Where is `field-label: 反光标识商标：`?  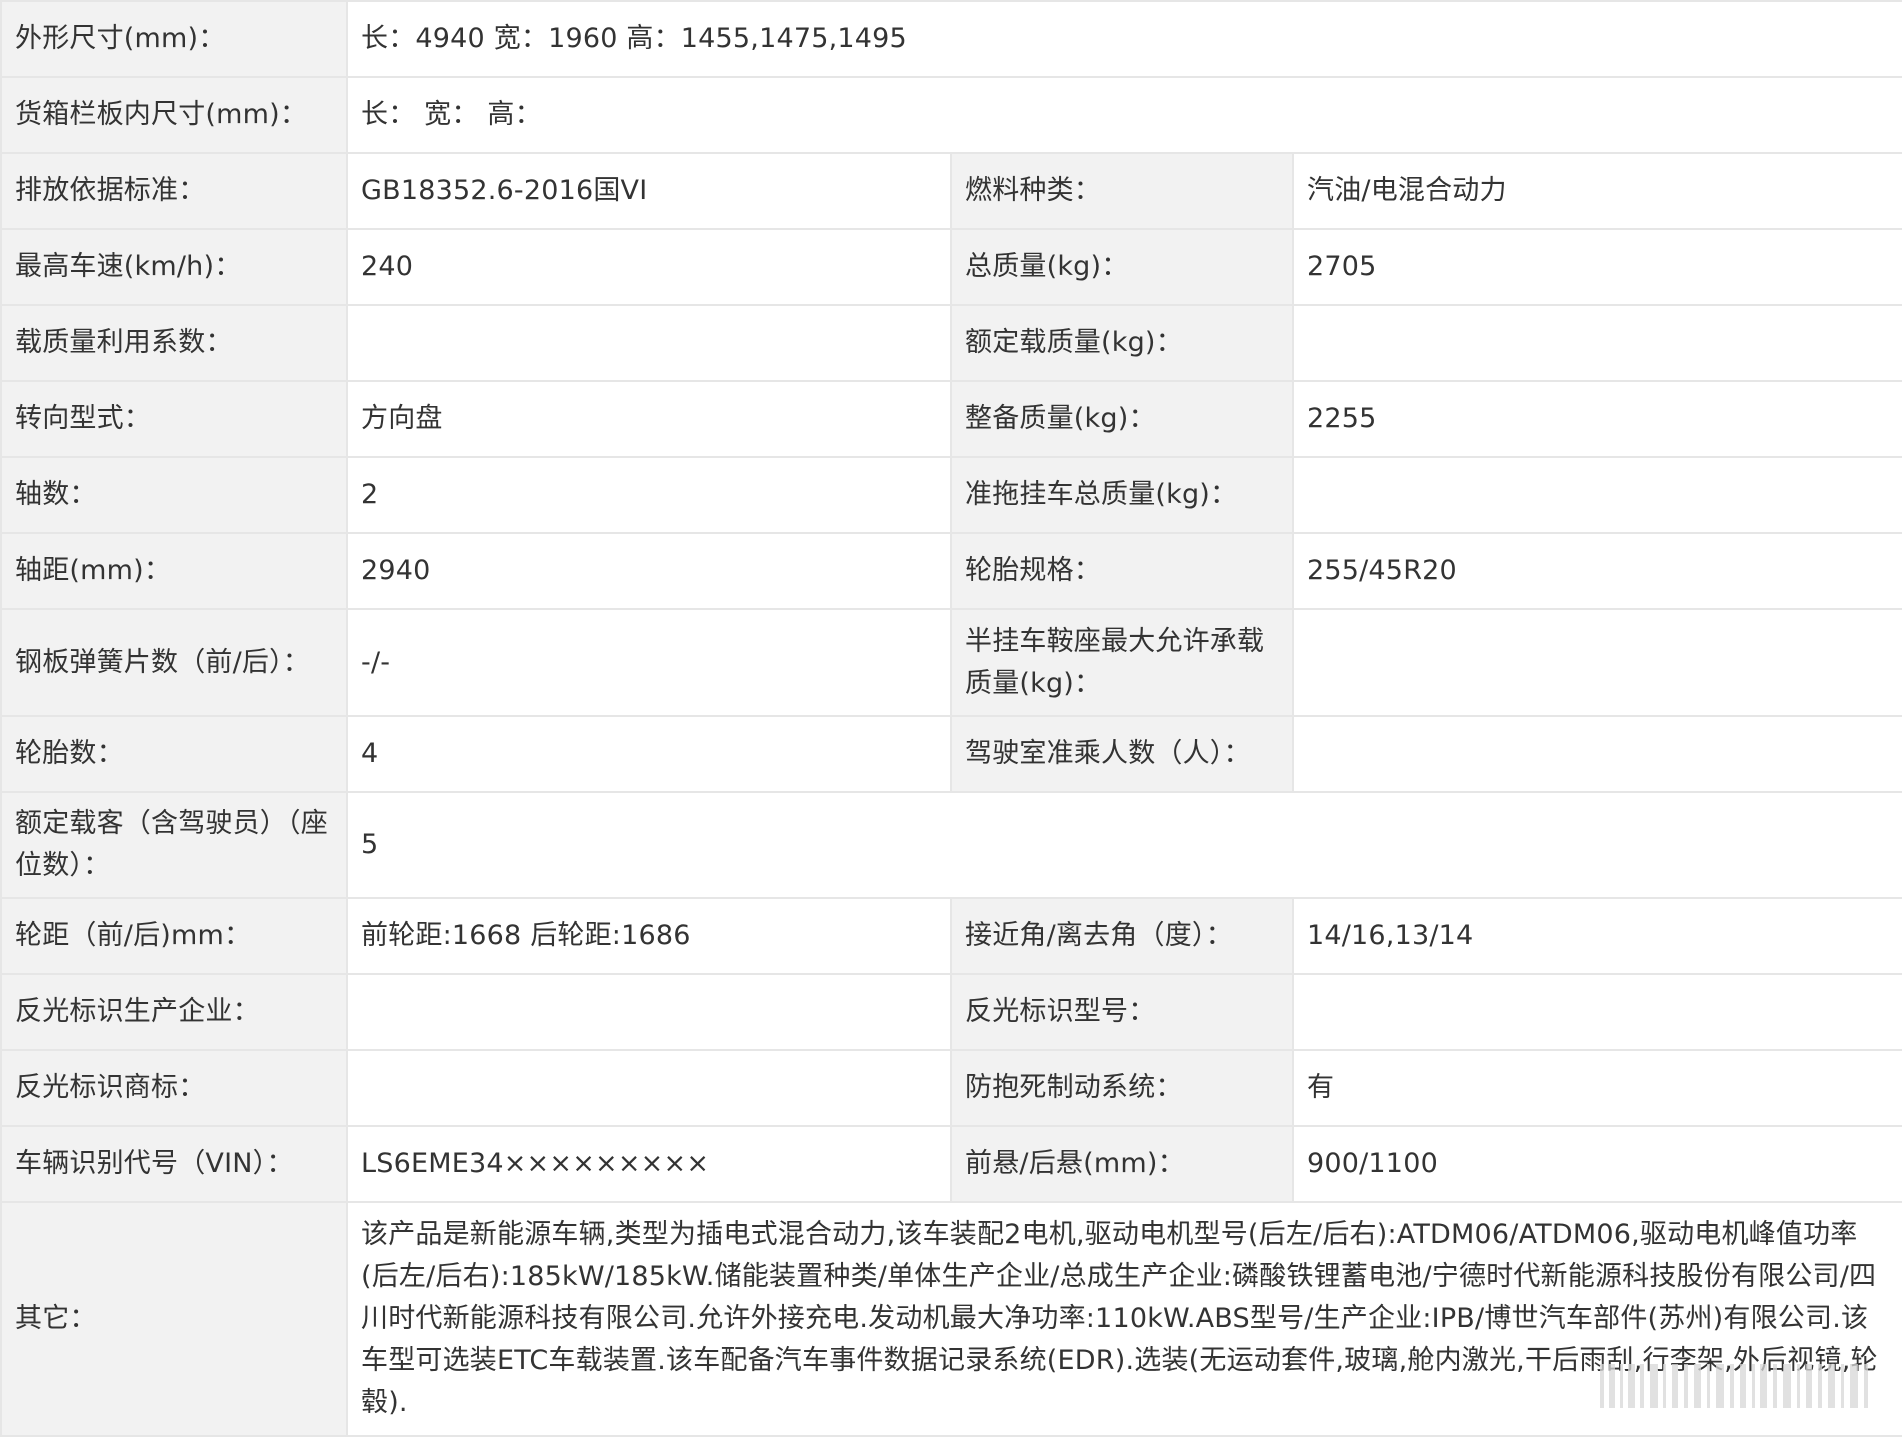 field-label: 反光标识商标： is located at coordinates (174, 1088).